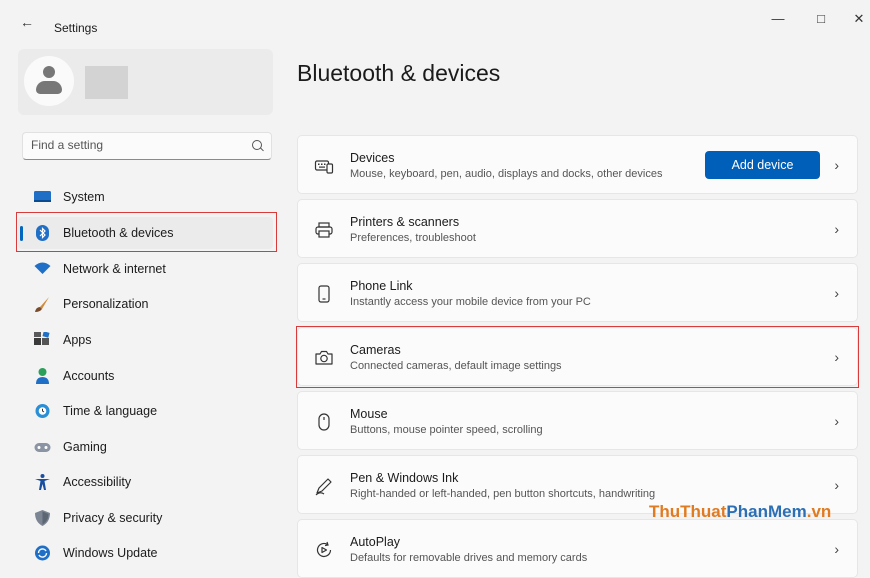 The height and width of the screenshot is (578, 870). I want to click on accessibility-icon, so click(42, 482).